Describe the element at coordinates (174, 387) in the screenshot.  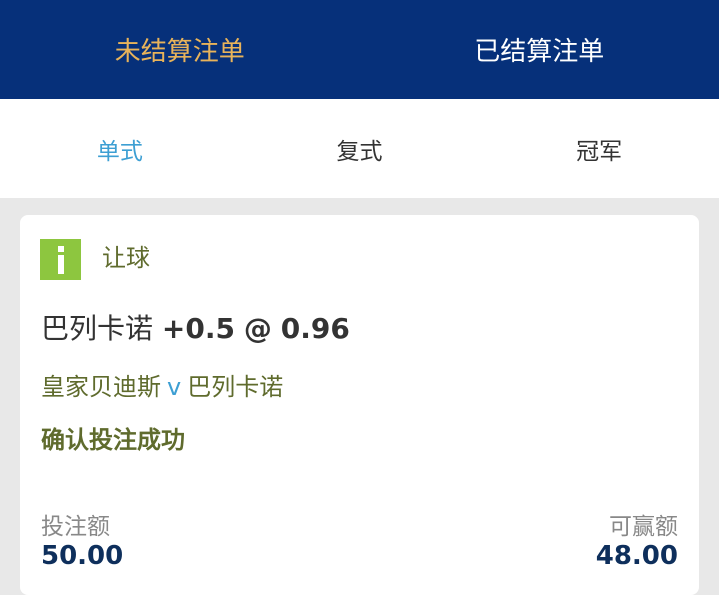
I see `versus-label: v` at that location.